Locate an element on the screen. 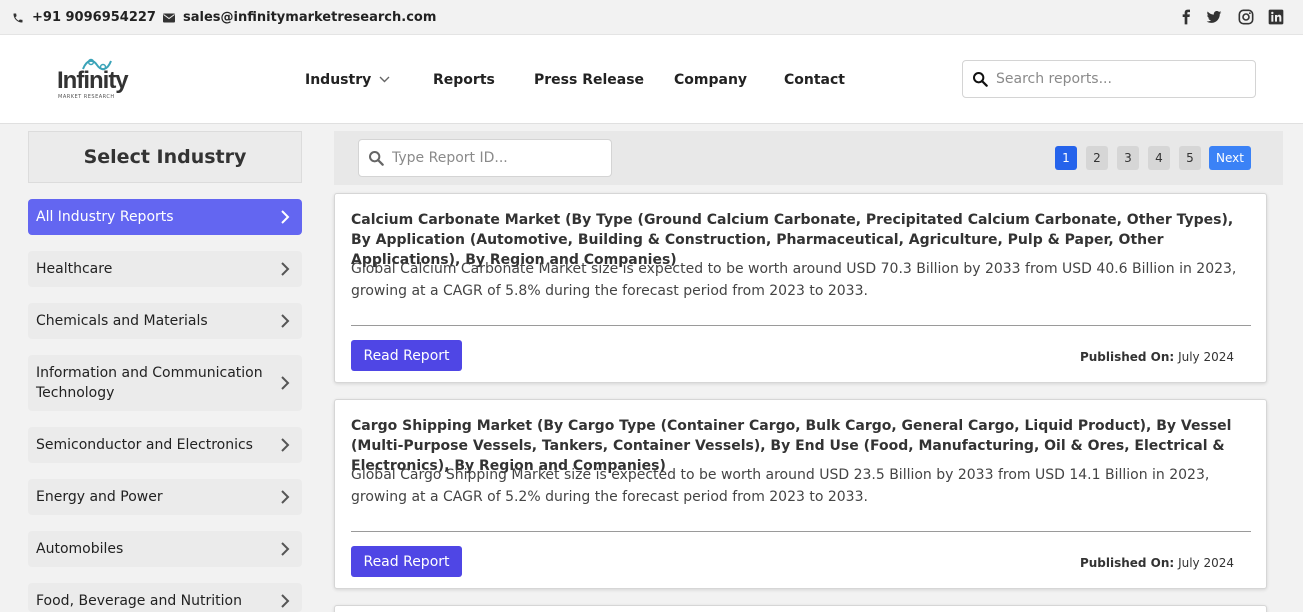 This screenshot has height=612, width=1303. sidebar-item-ict: Information and Communication Technology is located at coordinates (165, 383).